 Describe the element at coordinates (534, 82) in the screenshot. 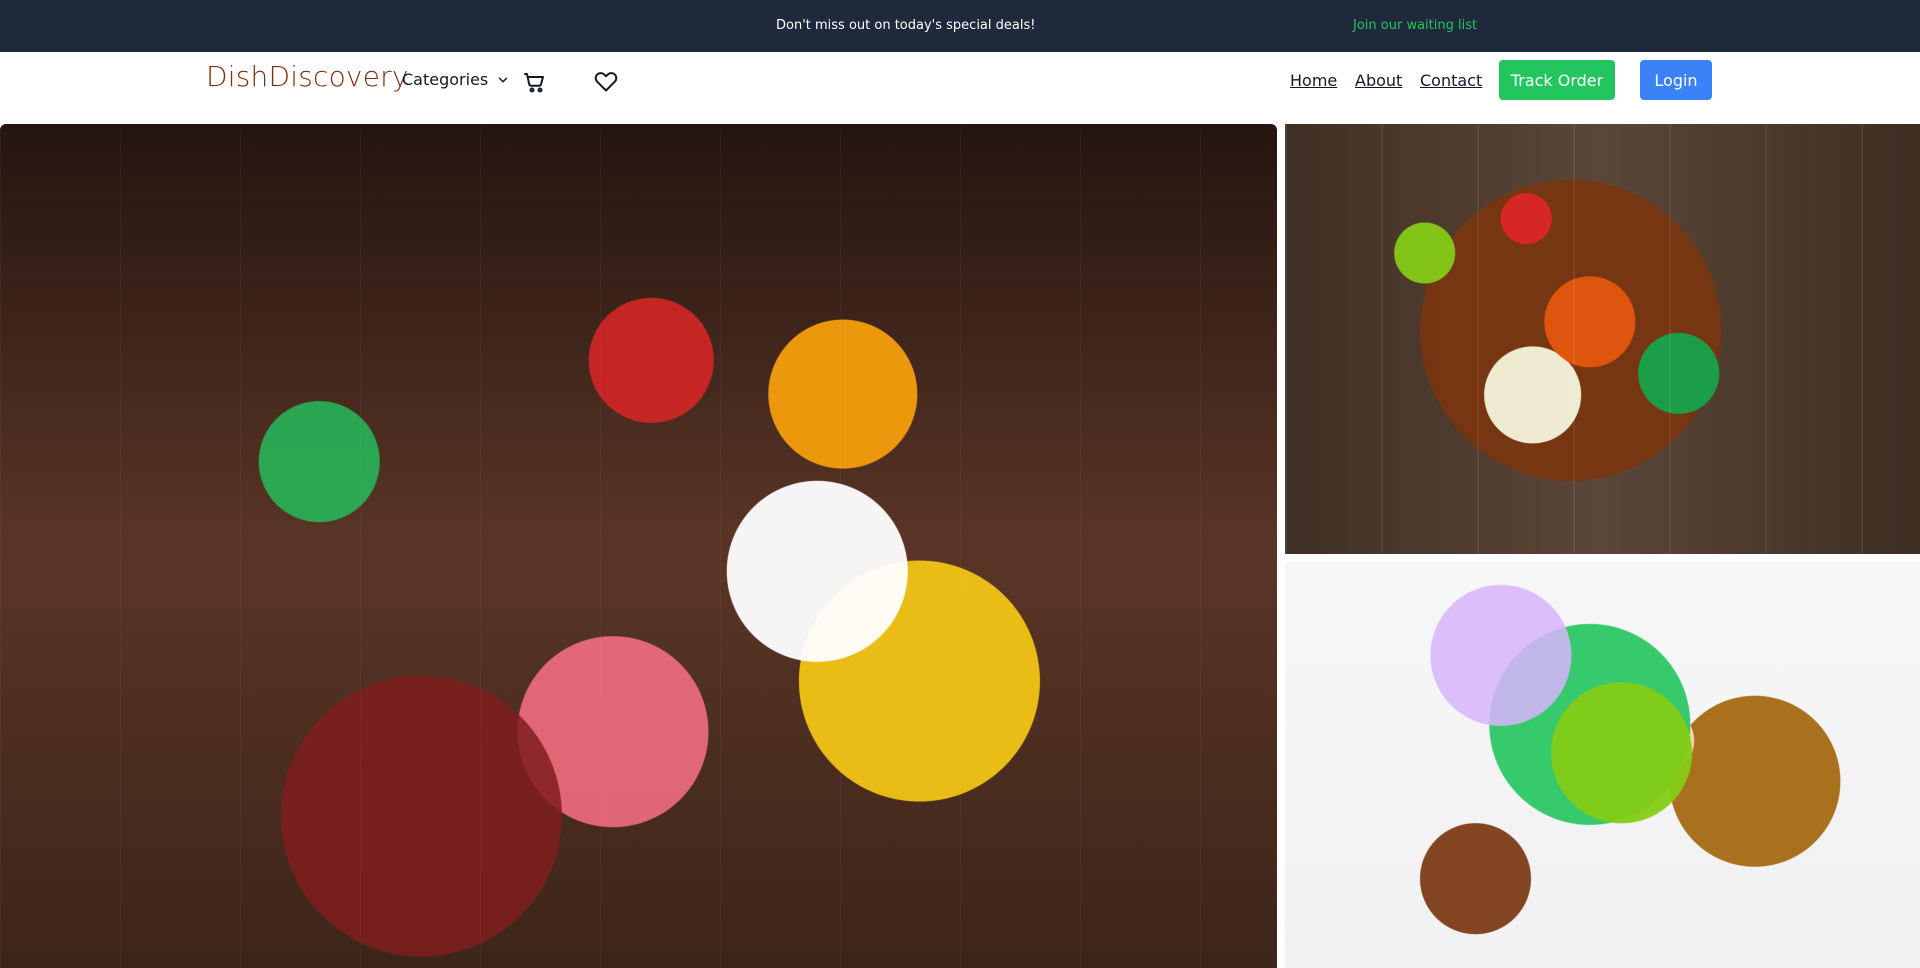

I see `cart-icon` at that location.